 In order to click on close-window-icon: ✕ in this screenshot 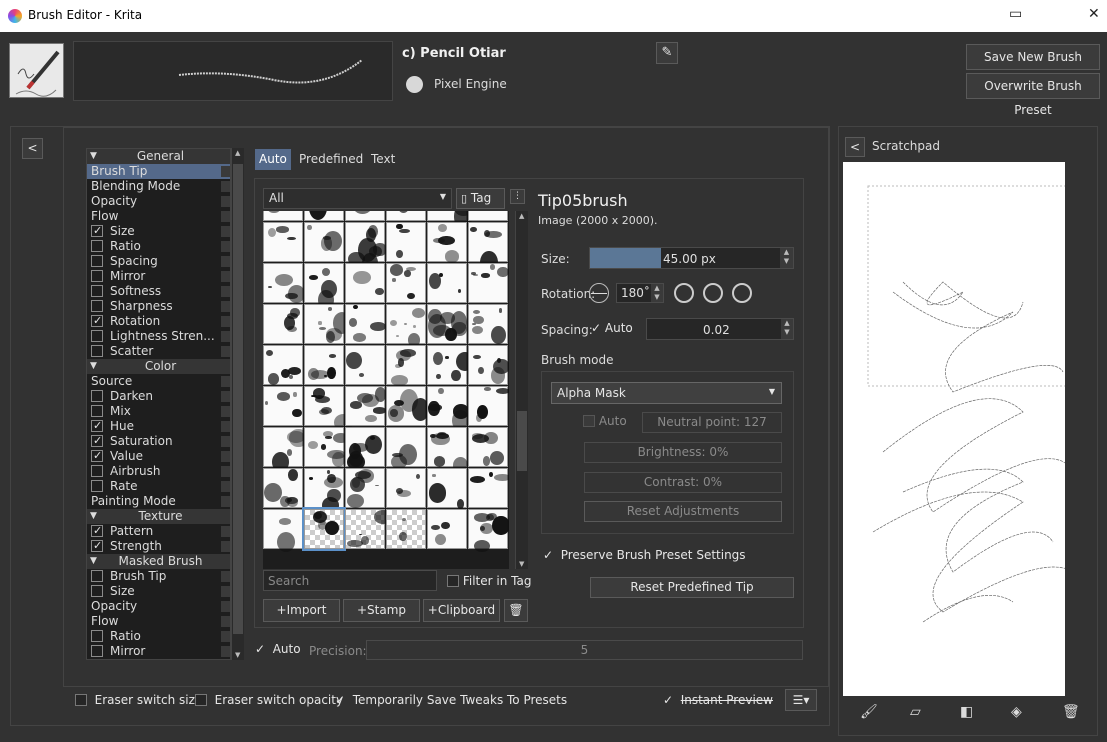, I will do `click(1094, 14)`.